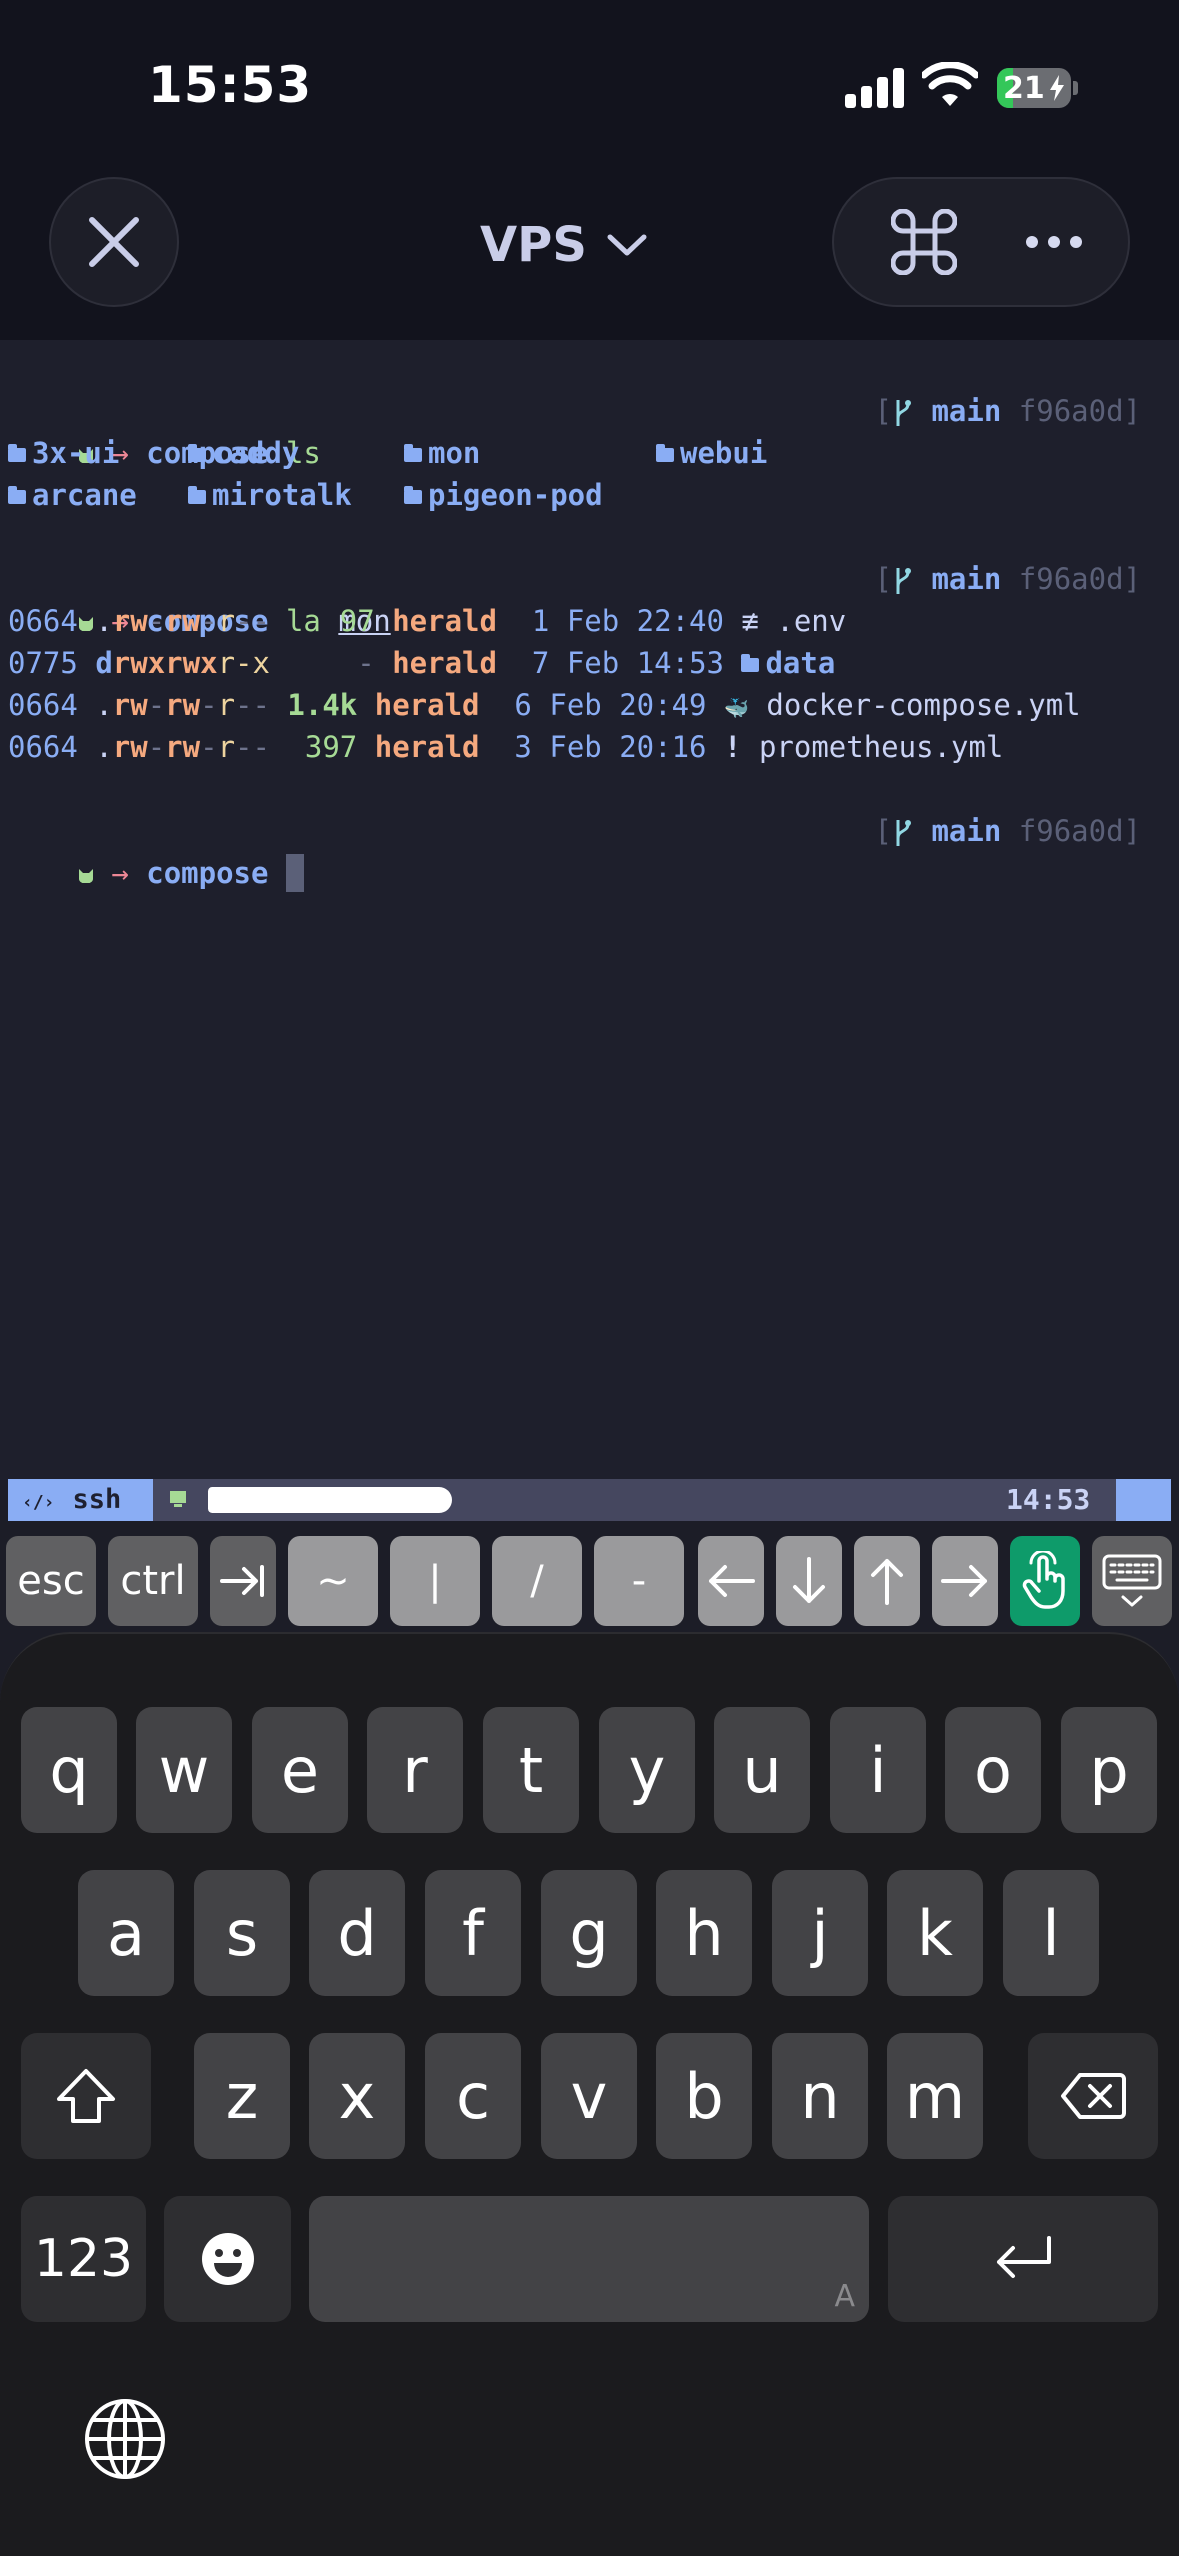 The image size is (1179, 2556). What do you see at coordinates (1051, 1933) in the screenshot?
I see `key-l: l` at bounding box center [1051, 1933].